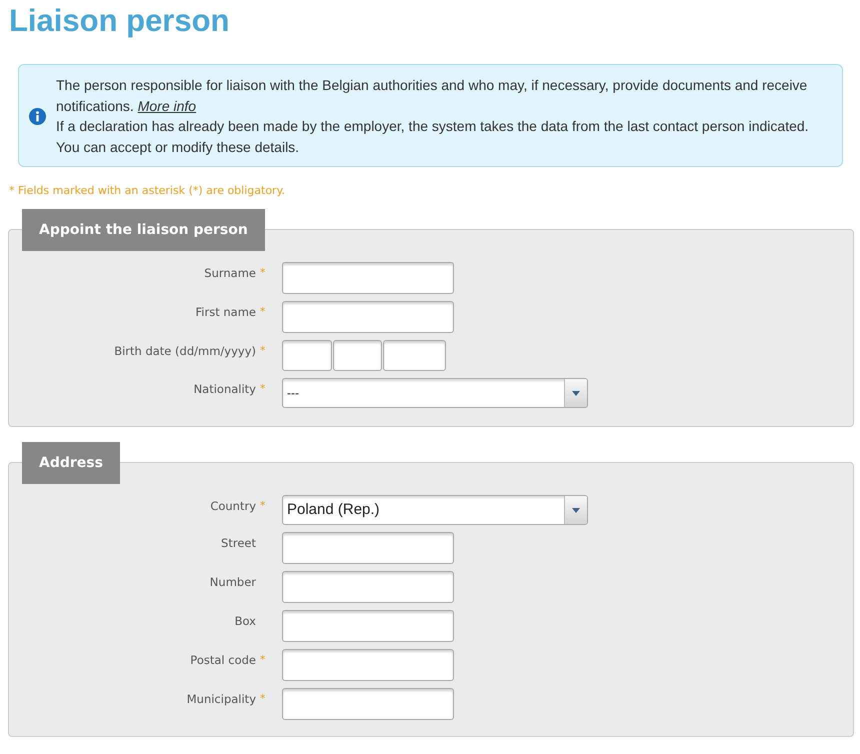 The image size is (860, 754). I want to click on dropdown-select: Poland (Rep.), so click(435, 510).